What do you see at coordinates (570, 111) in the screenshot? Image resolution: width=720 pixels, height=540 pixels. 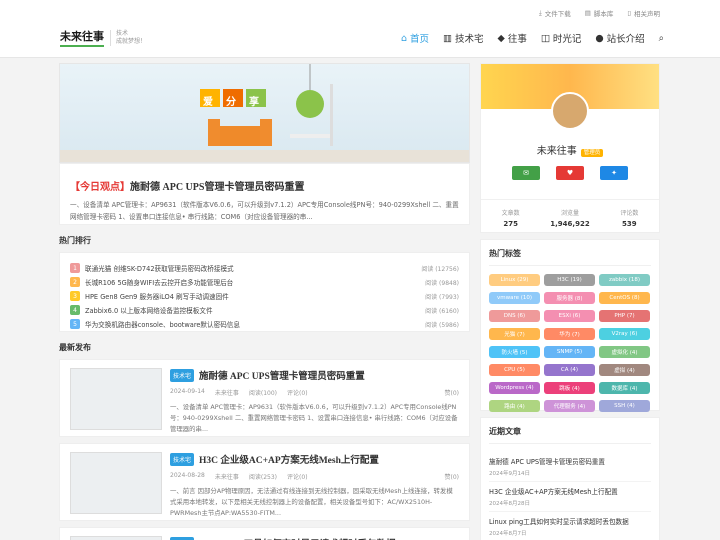 I see `avatar` at bounding box center [570, 111].